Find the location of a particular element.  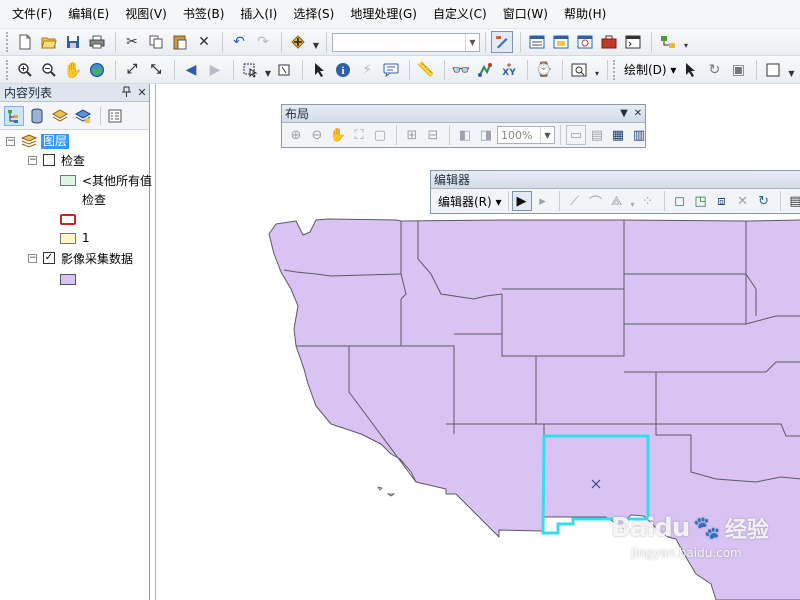

toolbox-icon is located at coordinates (609, 42).